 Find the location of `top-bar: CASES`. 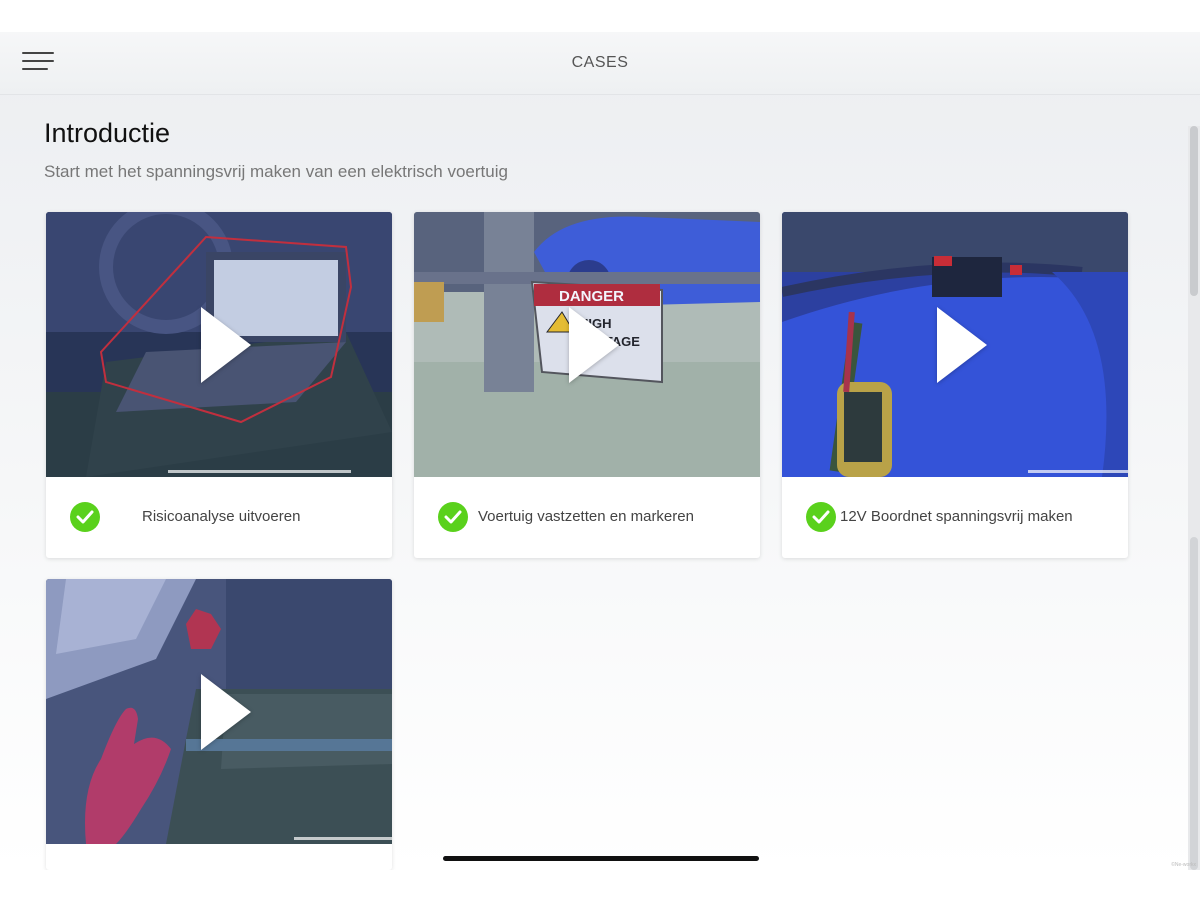

top-bar: CASES is located at coordinates (600, 63).